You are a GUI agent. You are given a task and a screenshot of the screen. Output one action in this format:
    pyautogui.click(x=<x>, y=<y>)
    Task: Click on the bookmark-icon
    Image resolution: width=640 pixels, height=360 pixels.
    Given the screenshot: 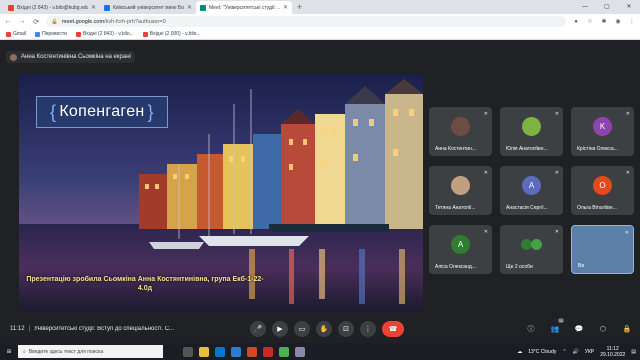 What is the action you would take?
    pyautogui.click(x=78, y=34)
    